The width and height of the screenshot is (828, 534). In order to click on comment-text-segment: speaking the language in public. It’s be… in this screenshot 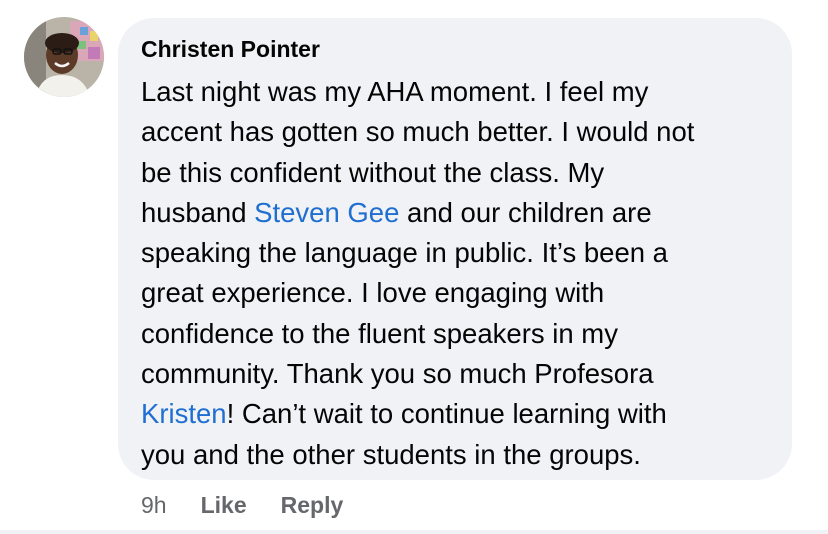, I will do `click(404, 253)`.